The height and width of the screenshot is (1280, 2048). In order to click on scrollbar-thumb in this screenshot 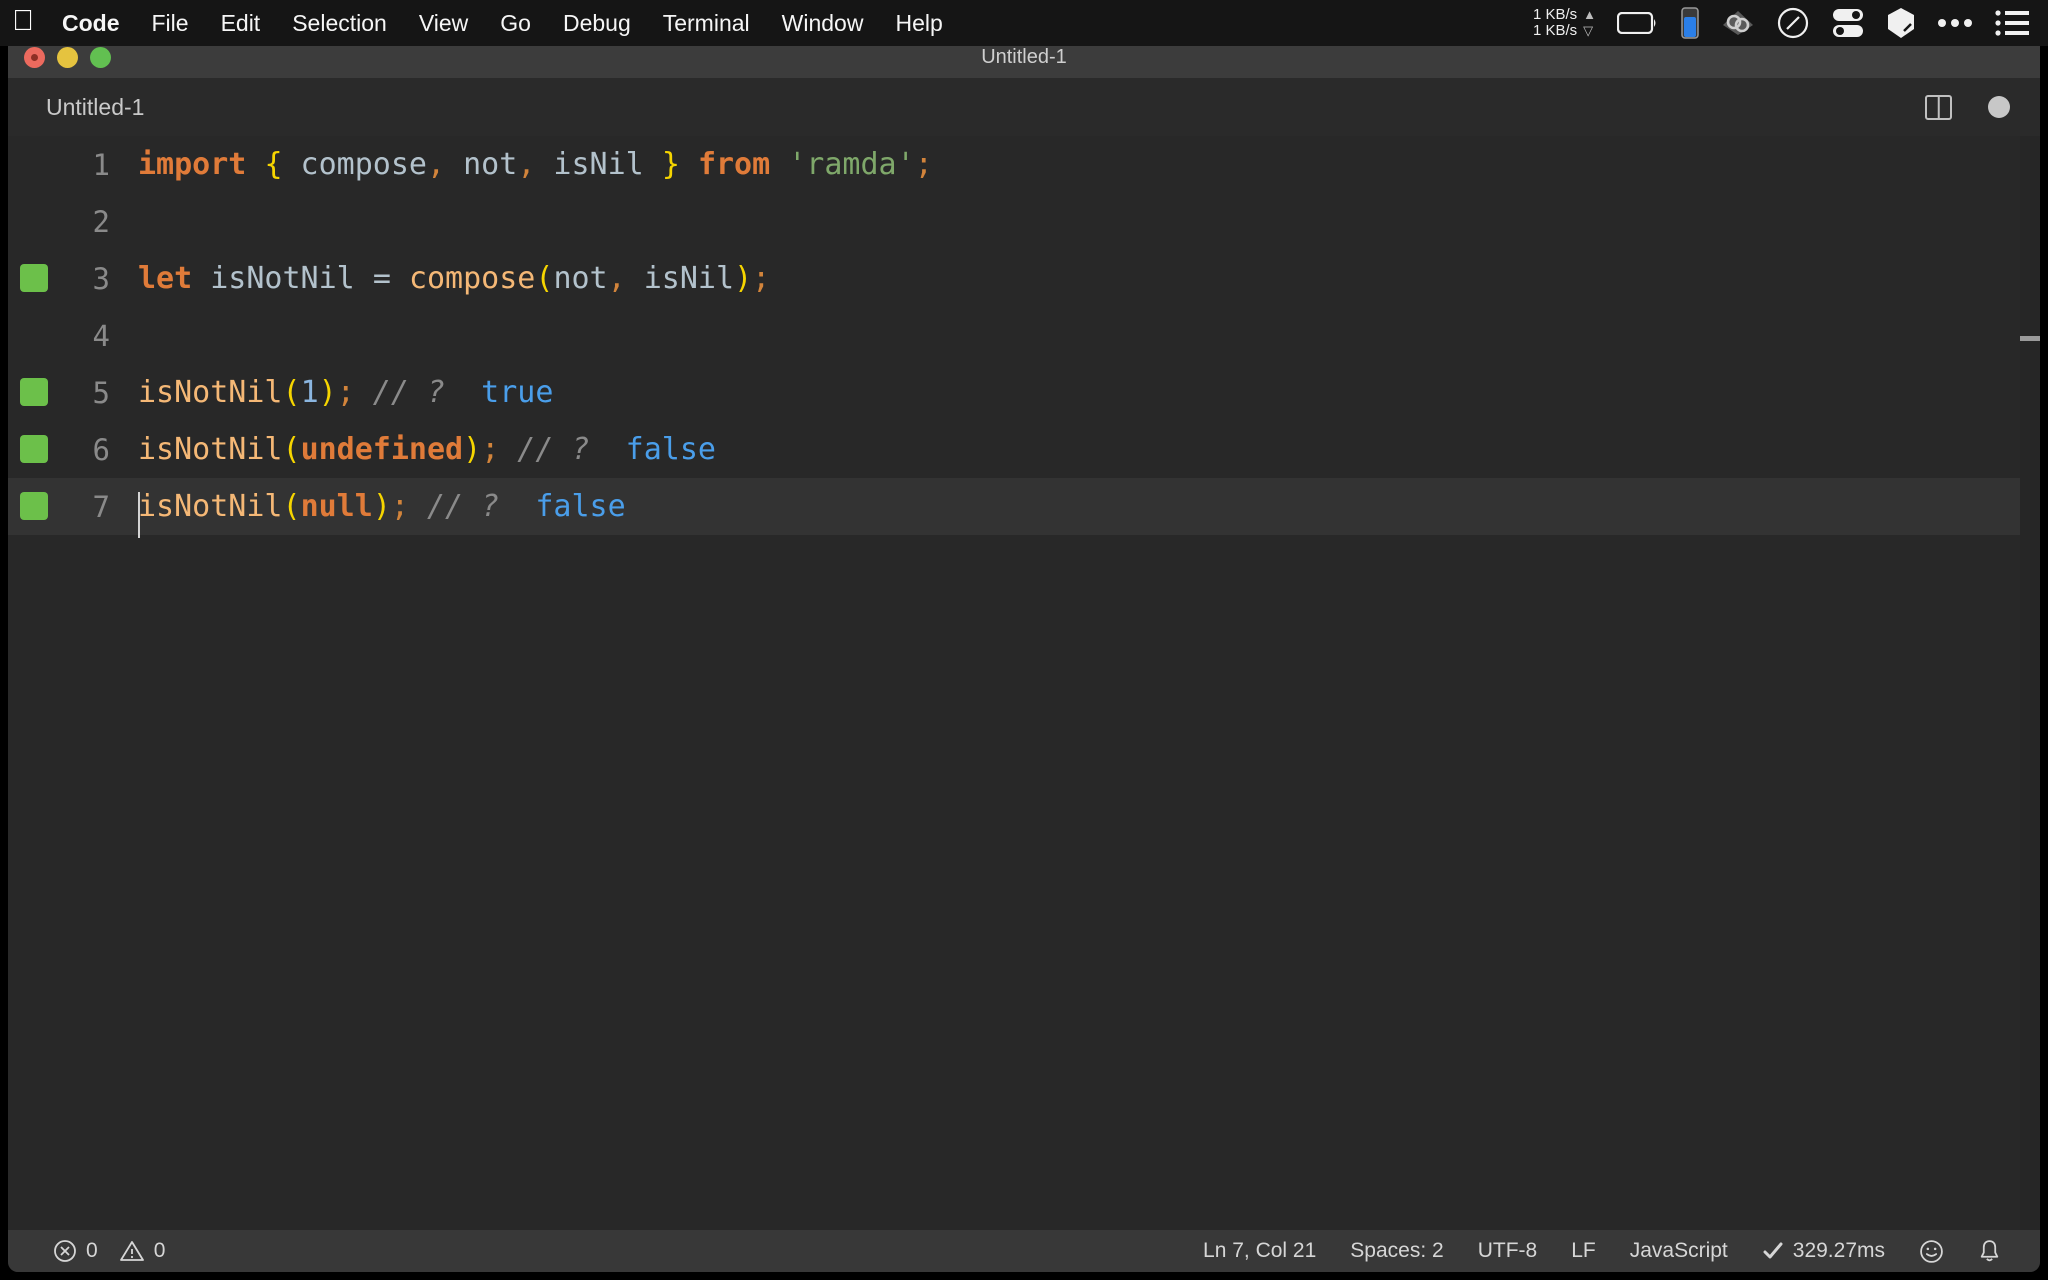, I will do `click(2030, 338)`.